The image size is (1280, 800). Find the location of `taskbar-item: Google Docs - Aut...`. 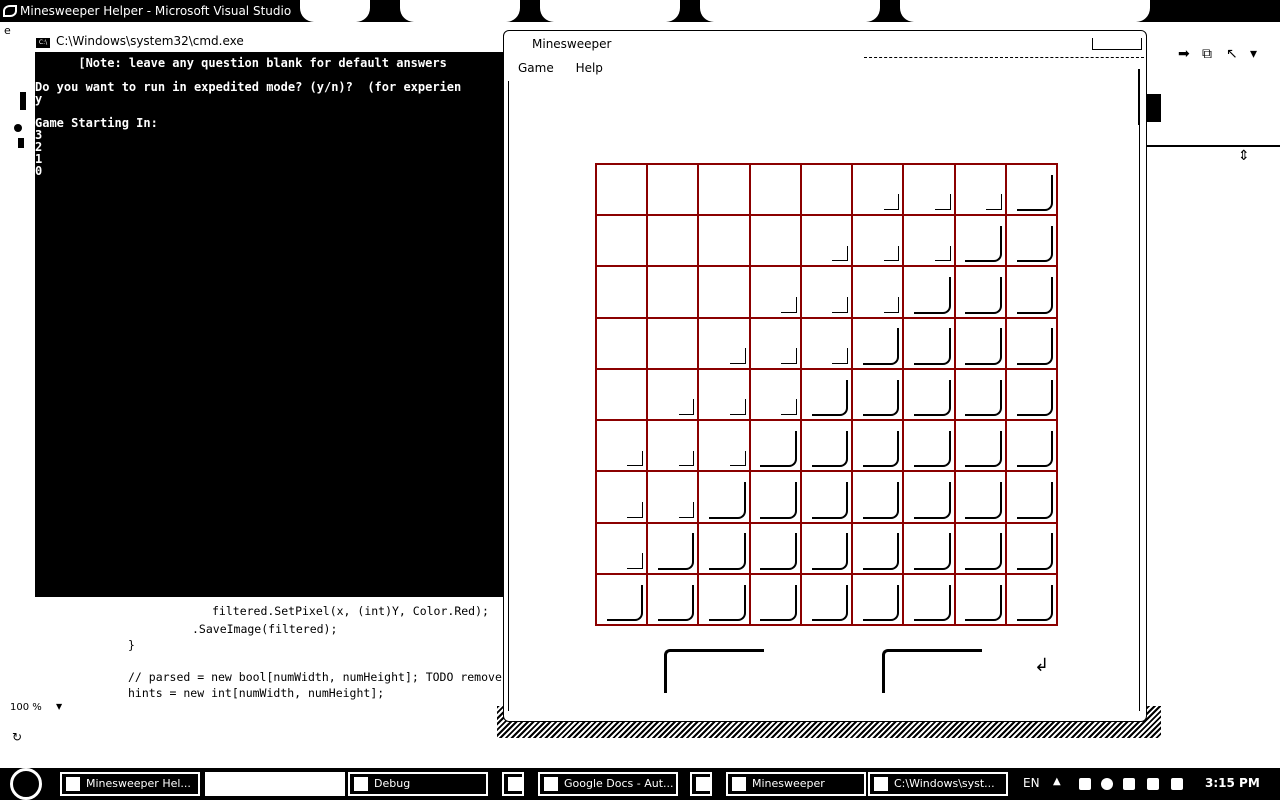

taskbar-item: Google Docs - Aut... is located at coordinates (608, 784).